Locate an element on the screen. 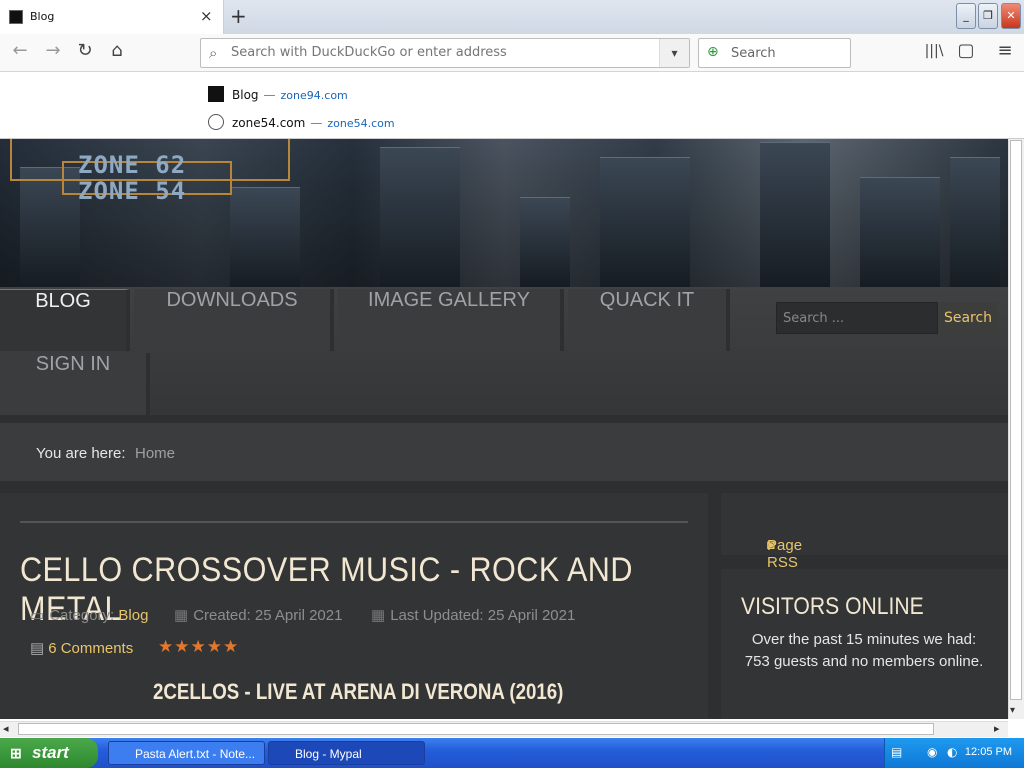 Image resolution: width=1024 pixels, height=768 pixels. folder-icon: ▭ is located at coordinates (37, 615).